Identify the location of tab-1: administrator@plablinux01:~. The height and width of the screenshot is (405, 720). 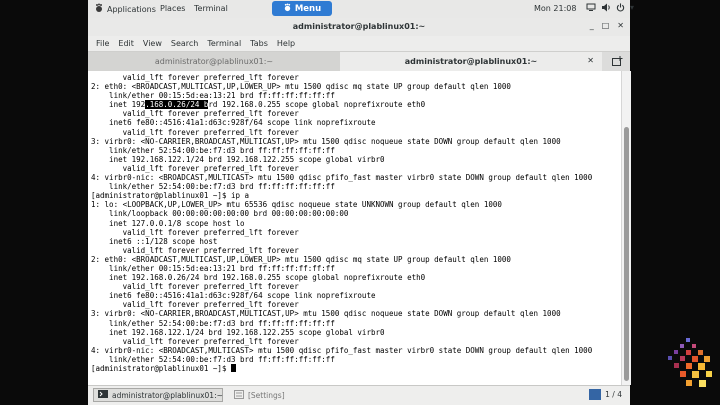
(214, 61).